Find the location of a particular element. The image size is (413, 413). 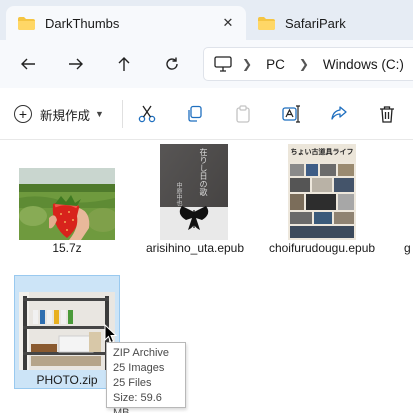

toolbar-divider is located at coordinates (122, 114).